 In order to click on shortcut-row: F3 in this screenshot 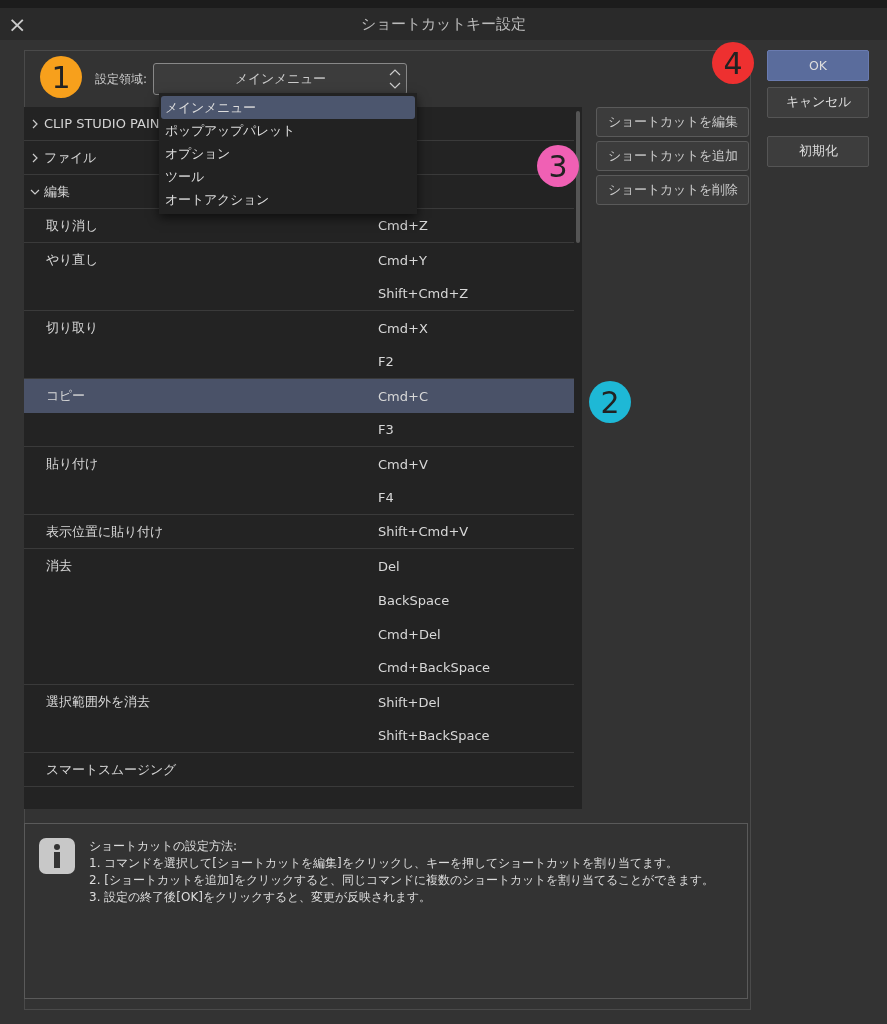, I will do `click(299, 430)`.